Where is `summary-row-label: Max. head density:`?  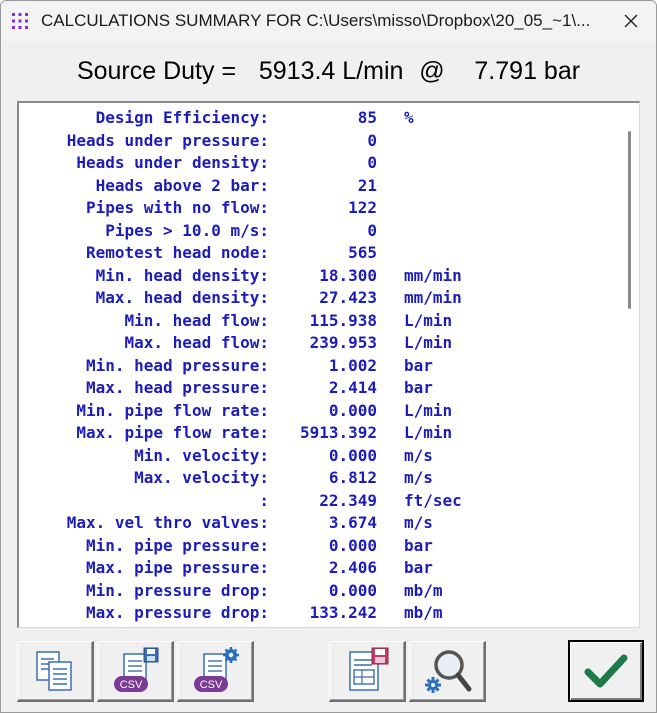
summary-row-label: Max. head density: is located at coordinates (182, 297).